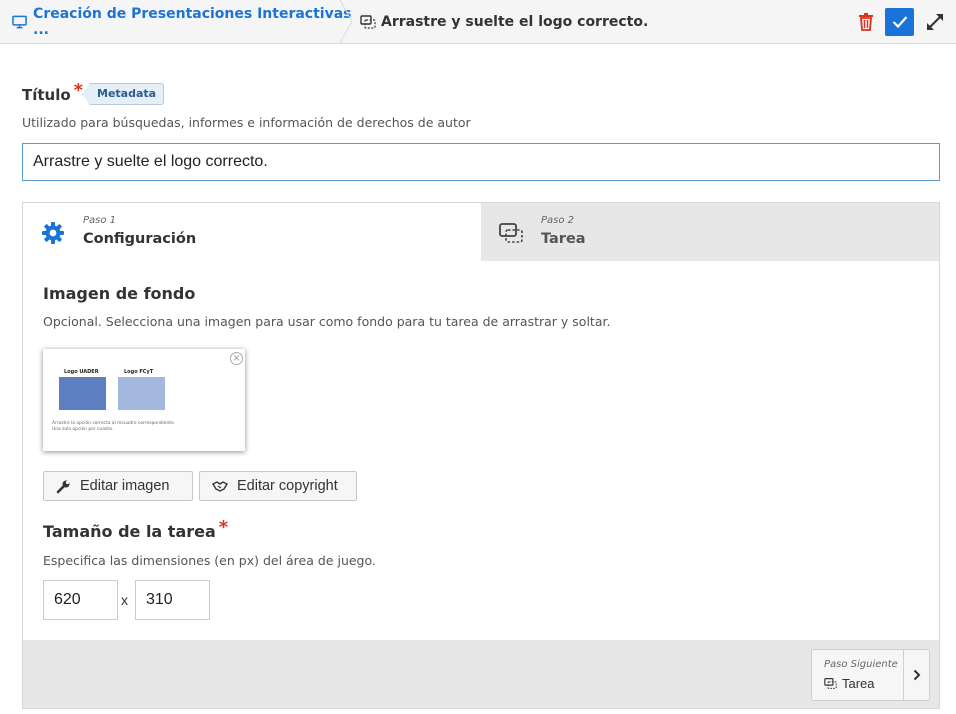 This screenshot has height=714, width=956. What do you see at coordinates (81, 372) in the screenshot?
I see `thumbnail-label-left: Logo UADER` at bounding box center [81, 372].